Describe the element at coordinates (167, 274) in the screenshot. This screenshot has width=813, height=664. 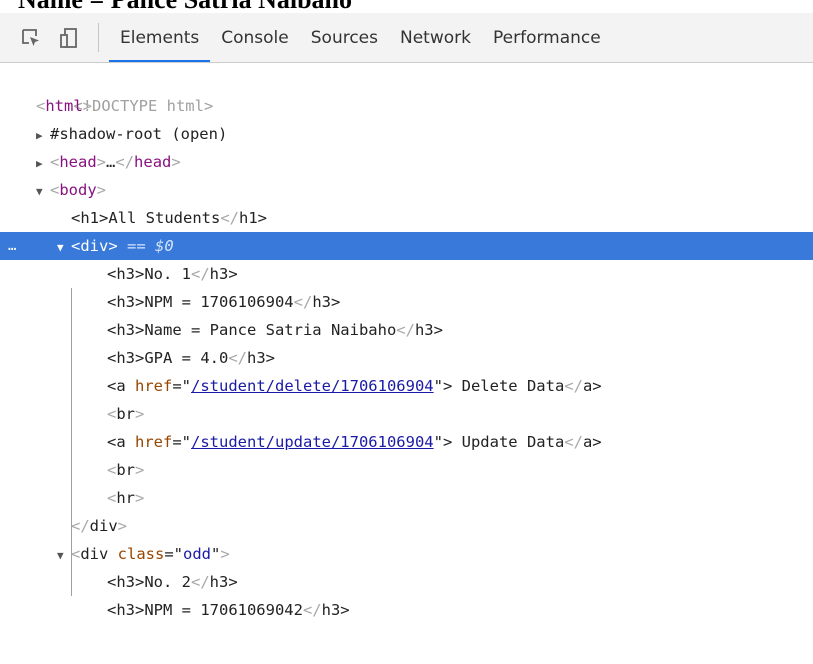
I see `student-no: No. 1` at that location.